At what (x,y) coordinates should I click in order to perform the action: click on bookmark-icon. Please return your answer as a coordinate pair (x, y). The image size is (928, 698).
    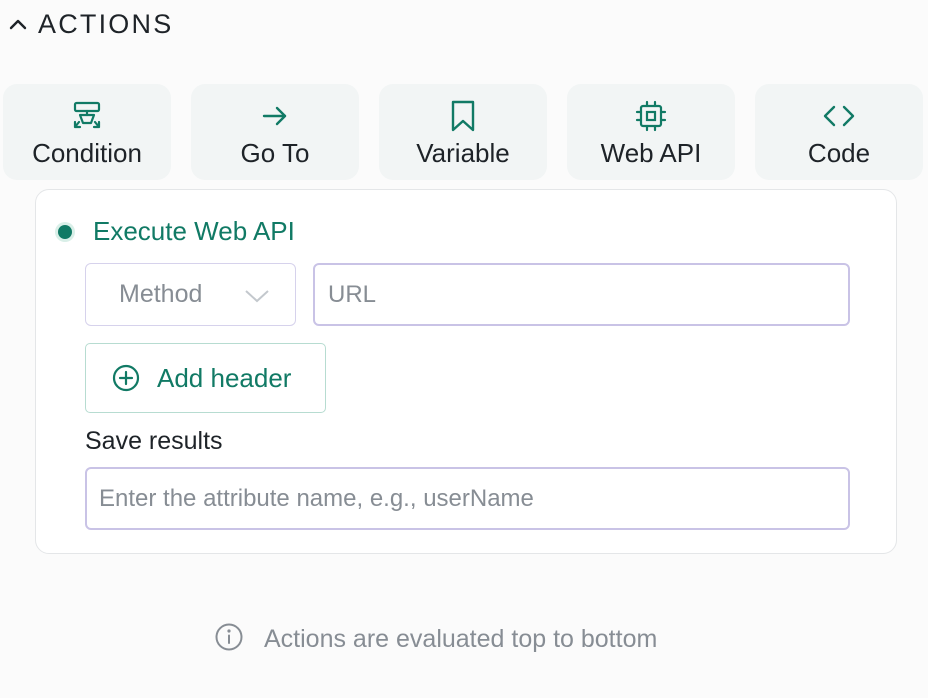
    Looking at the image, I should click on (463, 116).